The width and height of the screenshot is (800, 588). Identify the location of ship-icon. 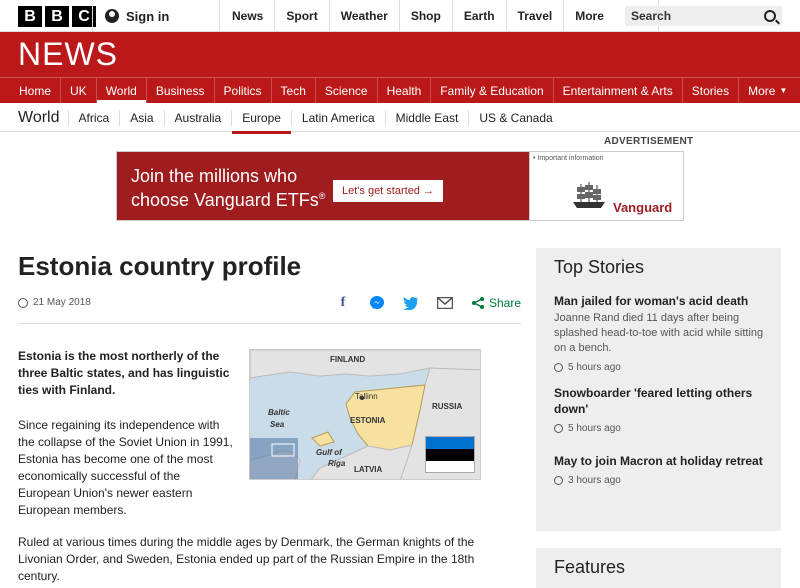
(589, 195).